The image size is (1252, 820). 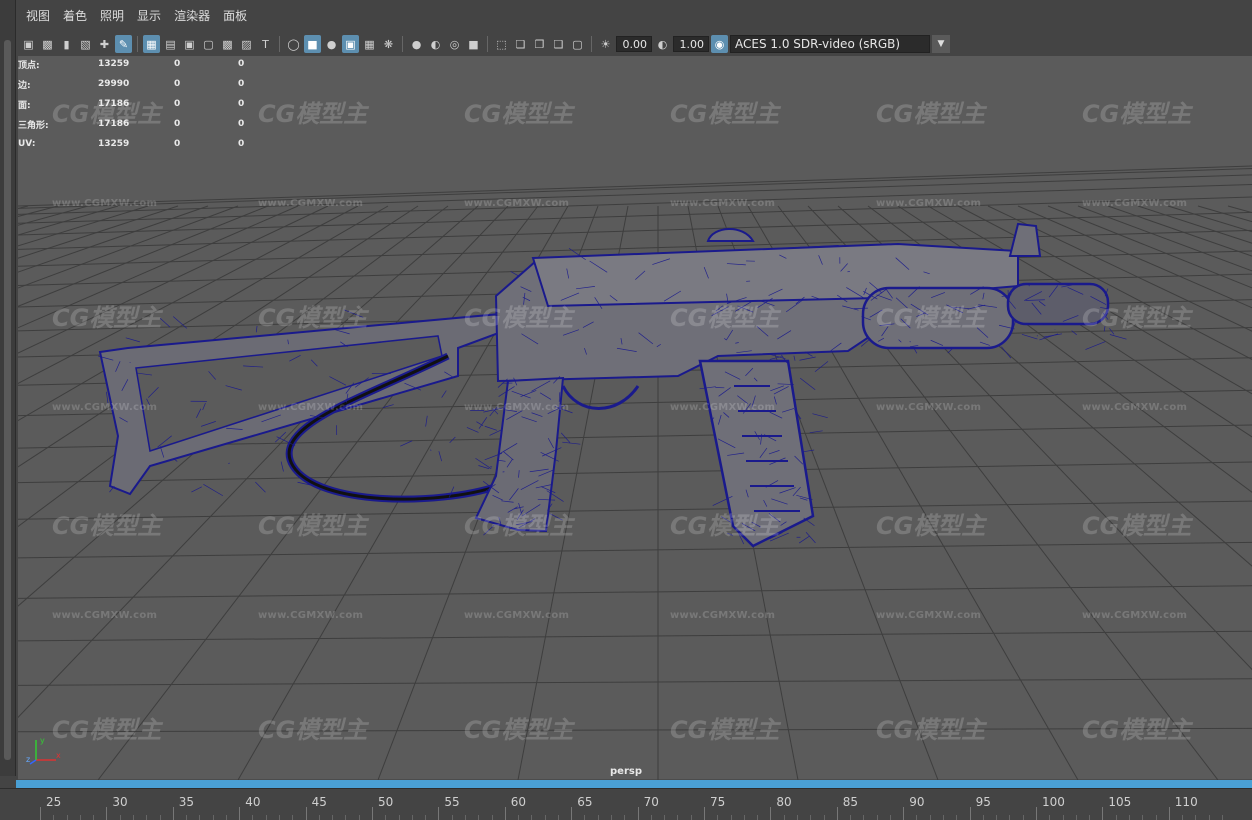 I want to click on smooth-shade-icon: ■, so click(x=312, y=44).